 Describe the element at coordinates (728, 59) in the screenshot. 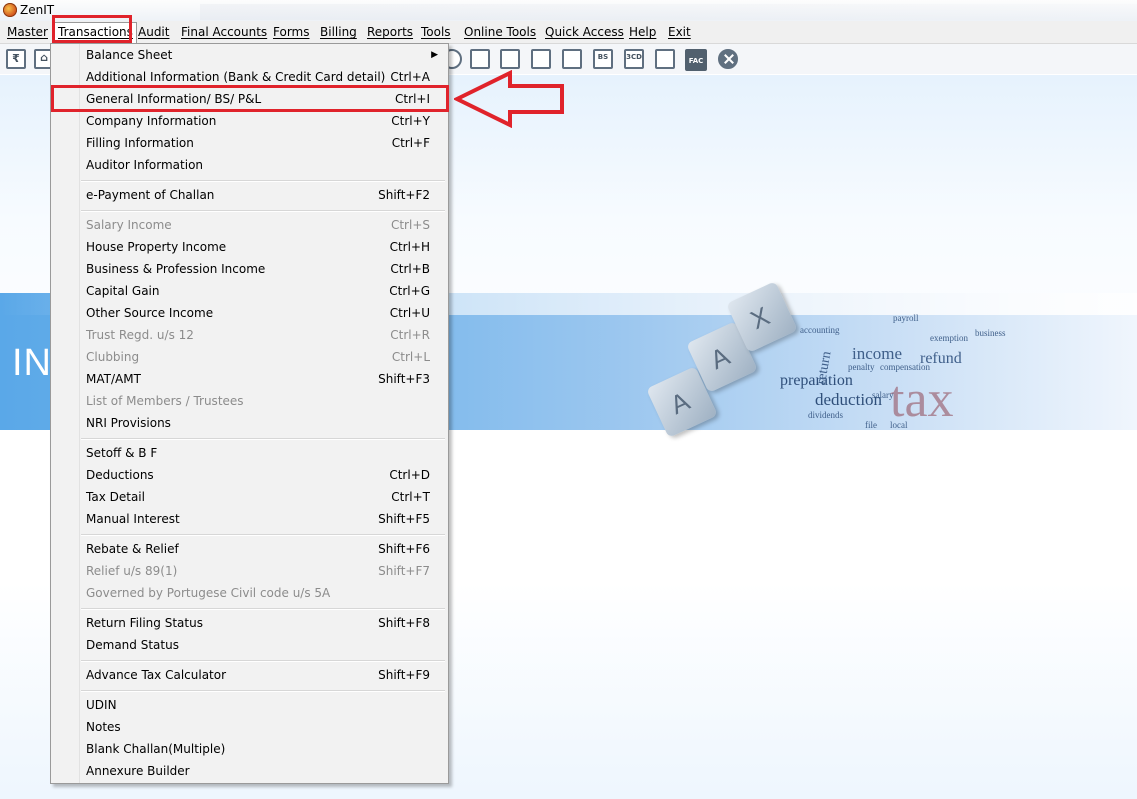

I see `close-icon` at that location.